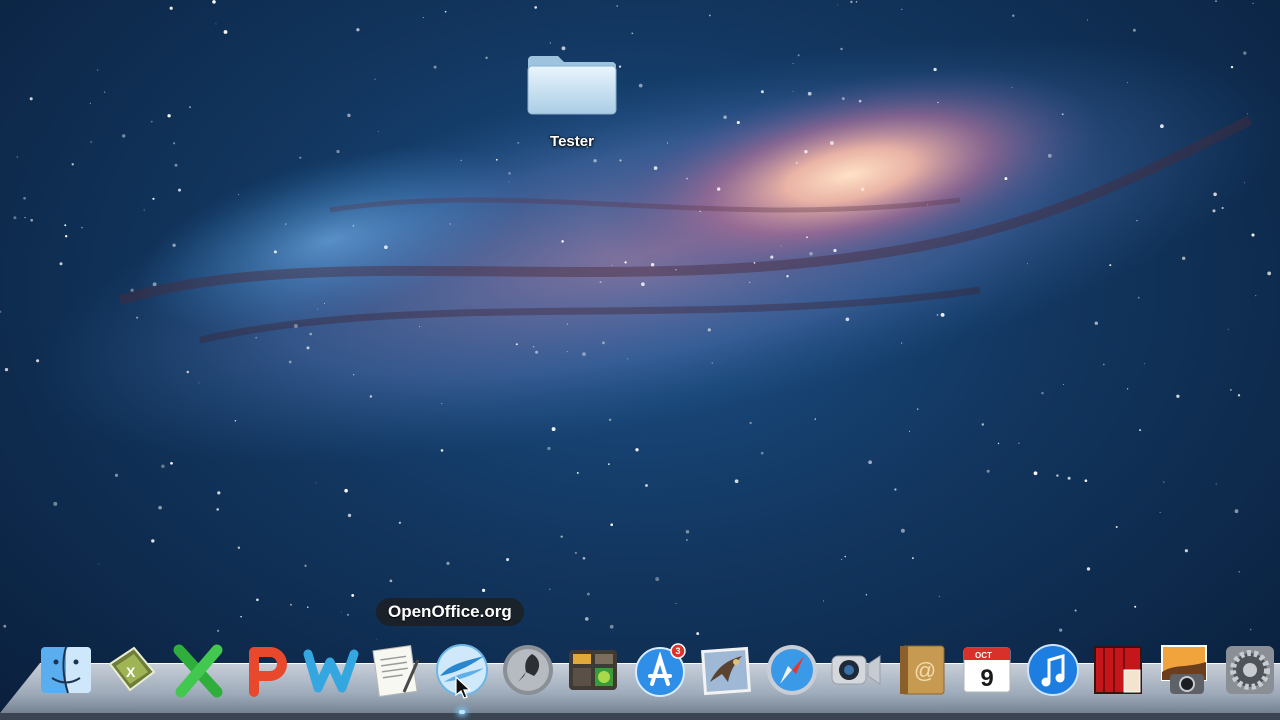 This screenshot has width=1280, height=720. I want to click on calendar-month: OCT, so click(983, 655).